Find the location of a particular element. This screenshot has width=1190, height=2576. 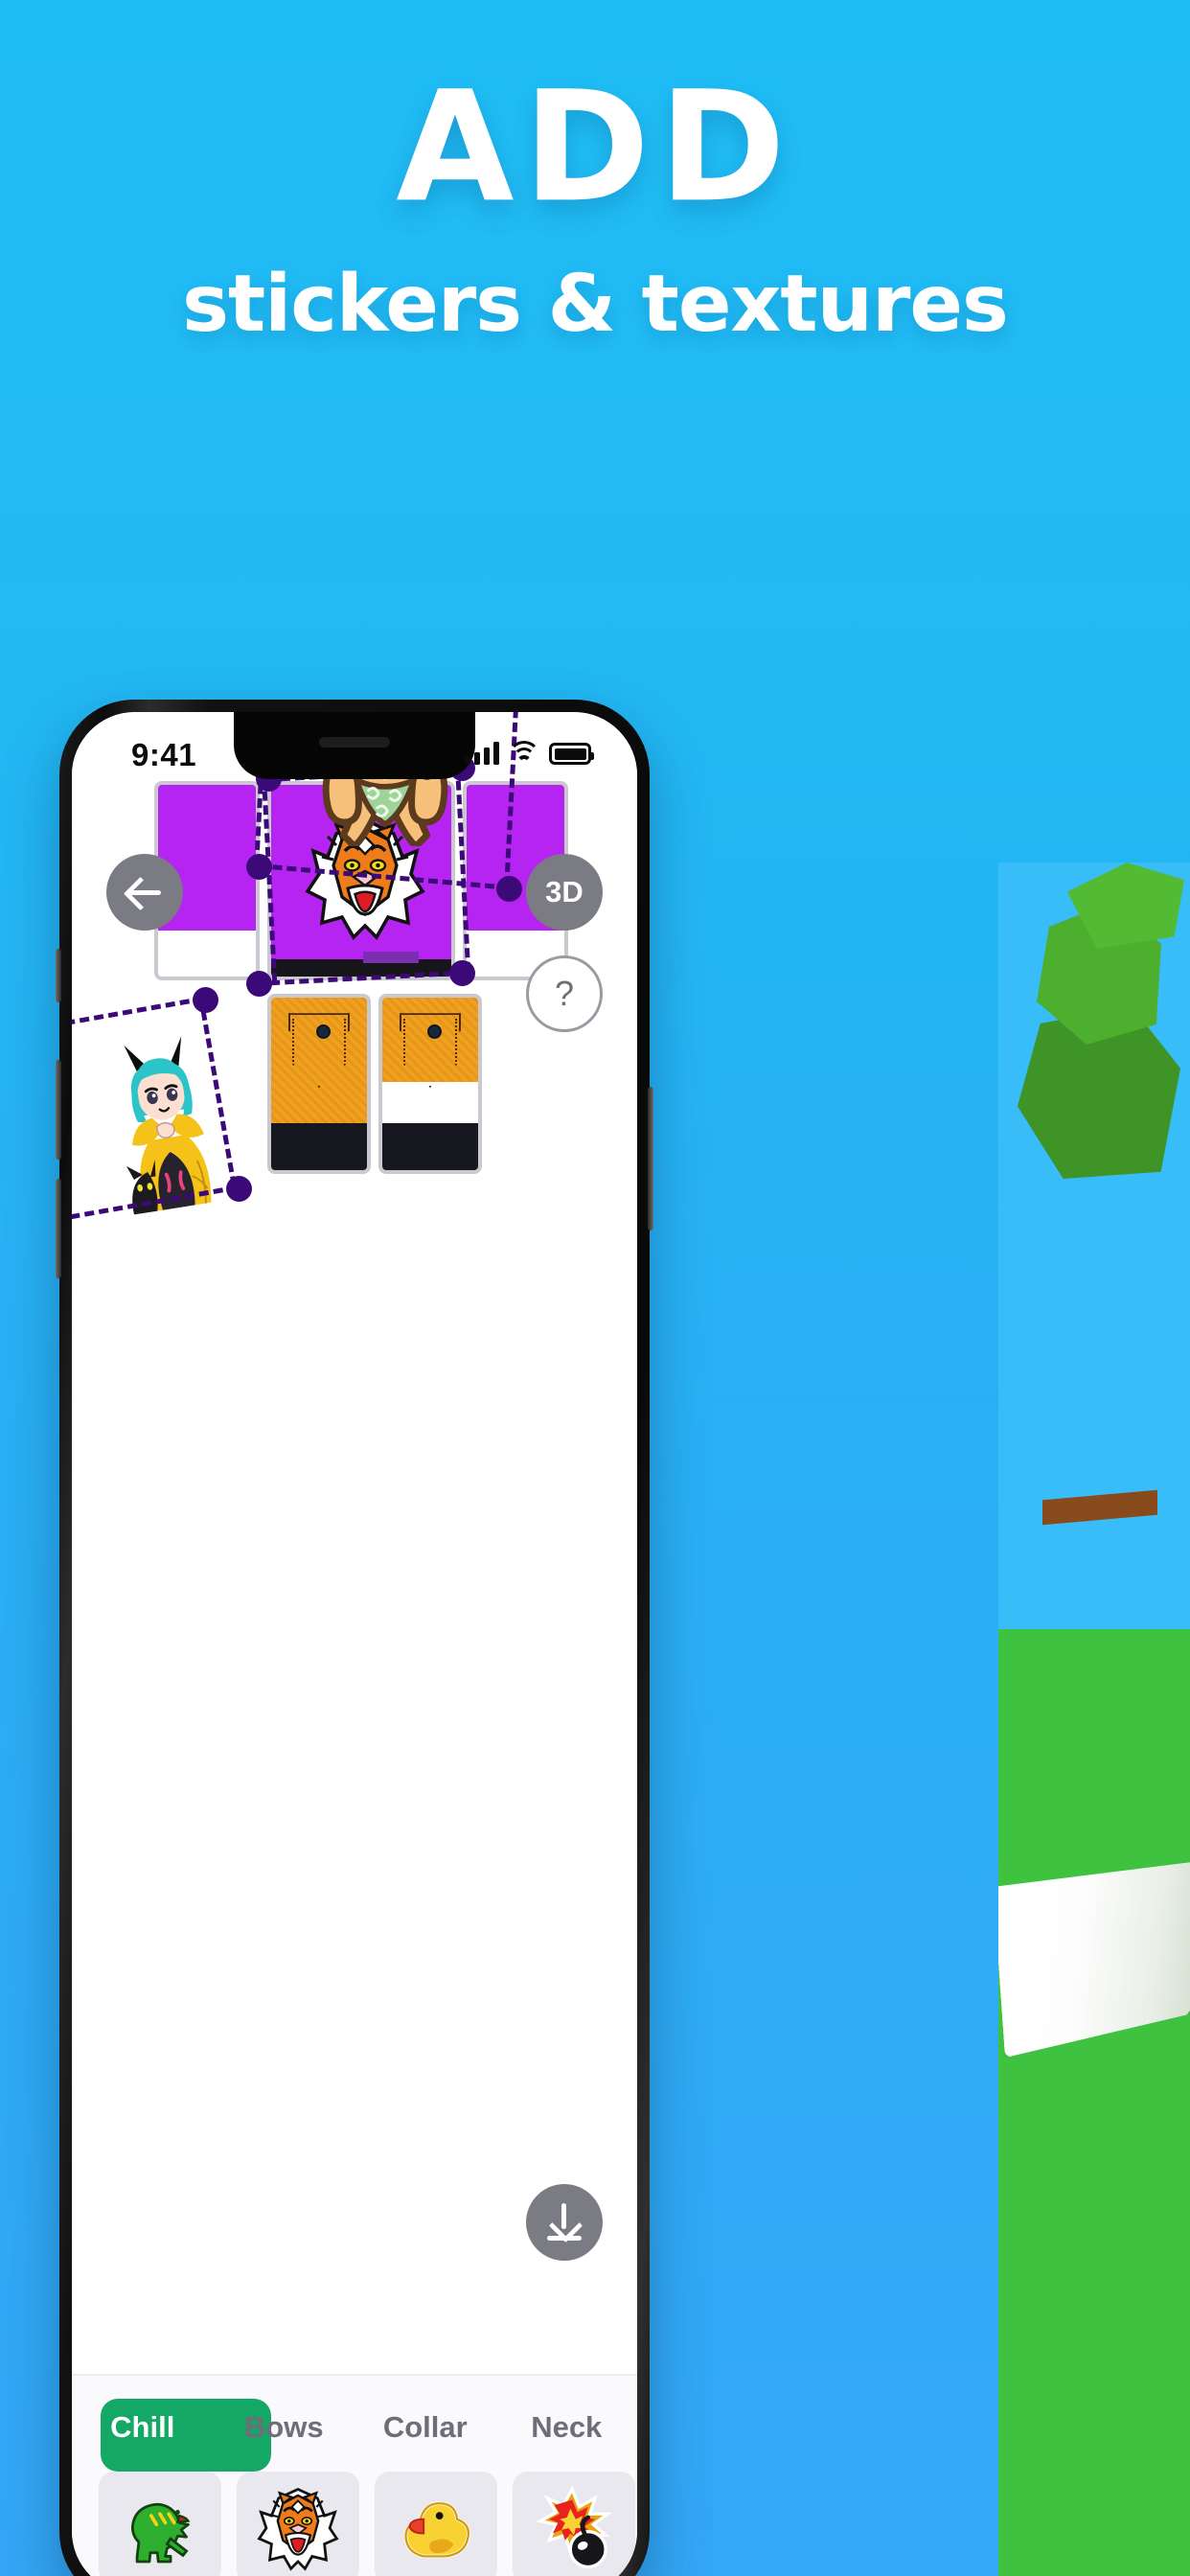

shirt-hem-accent is located at coordinates (391, 957).